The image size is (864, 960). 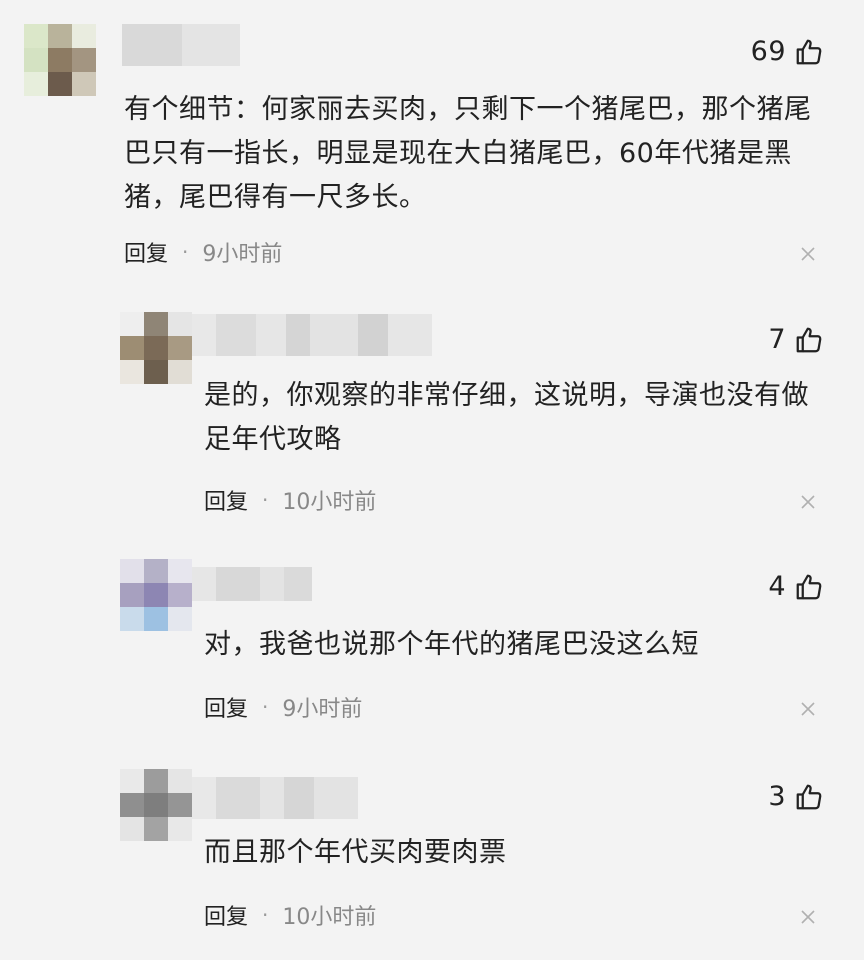 I want to click on like-button: 3, so click(x=796, y=796).